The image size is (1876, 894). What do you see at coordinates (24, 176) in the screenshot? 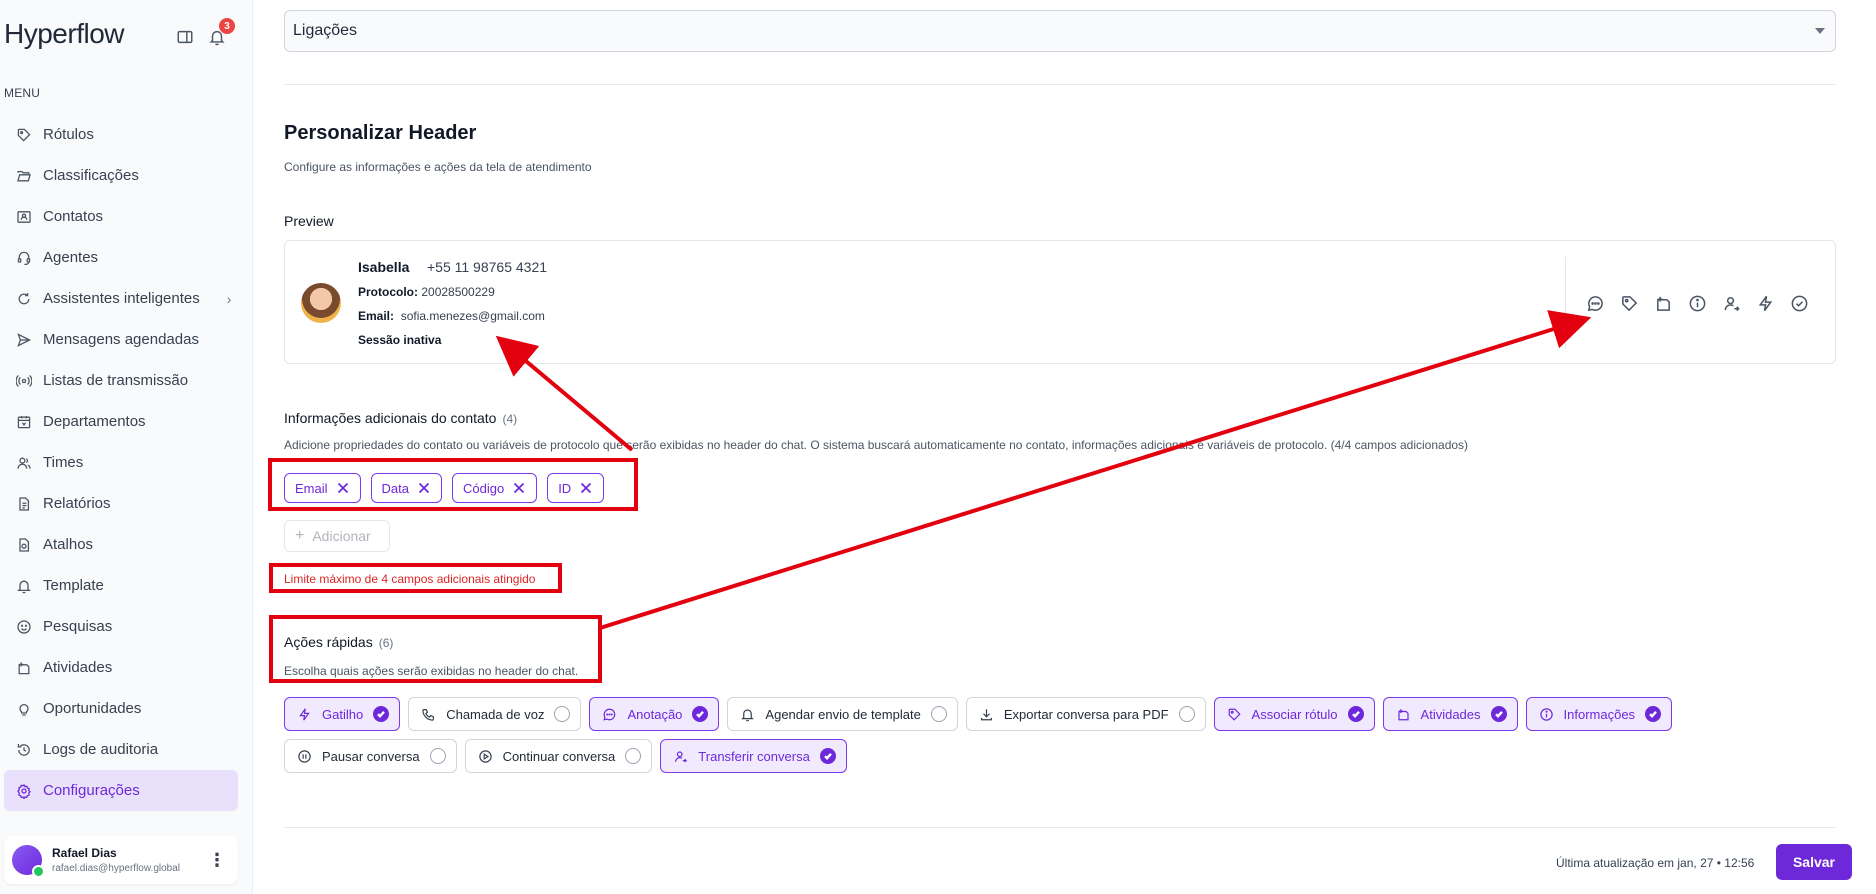
I see `folder-open-icon` at bounding box center [24, 176].